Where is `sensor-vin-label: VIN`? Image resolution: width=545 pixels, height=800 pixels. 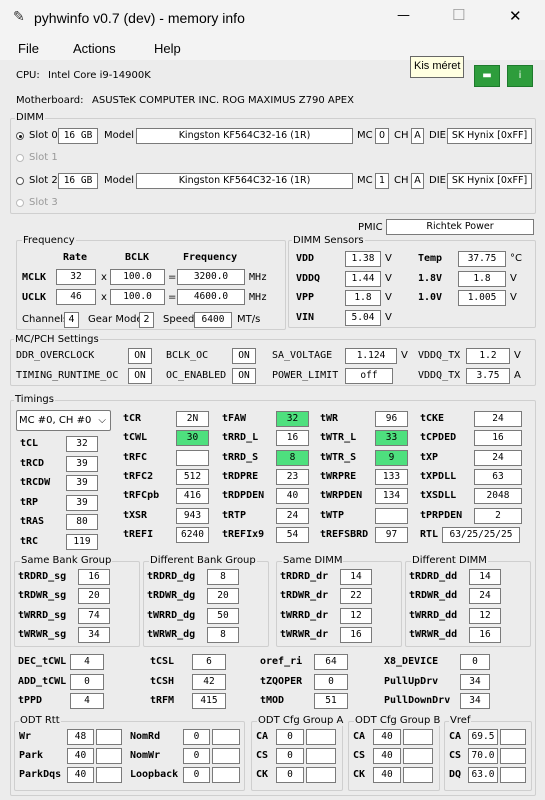 sensor-vin-label: VIN is located at coordinates (305, 317).